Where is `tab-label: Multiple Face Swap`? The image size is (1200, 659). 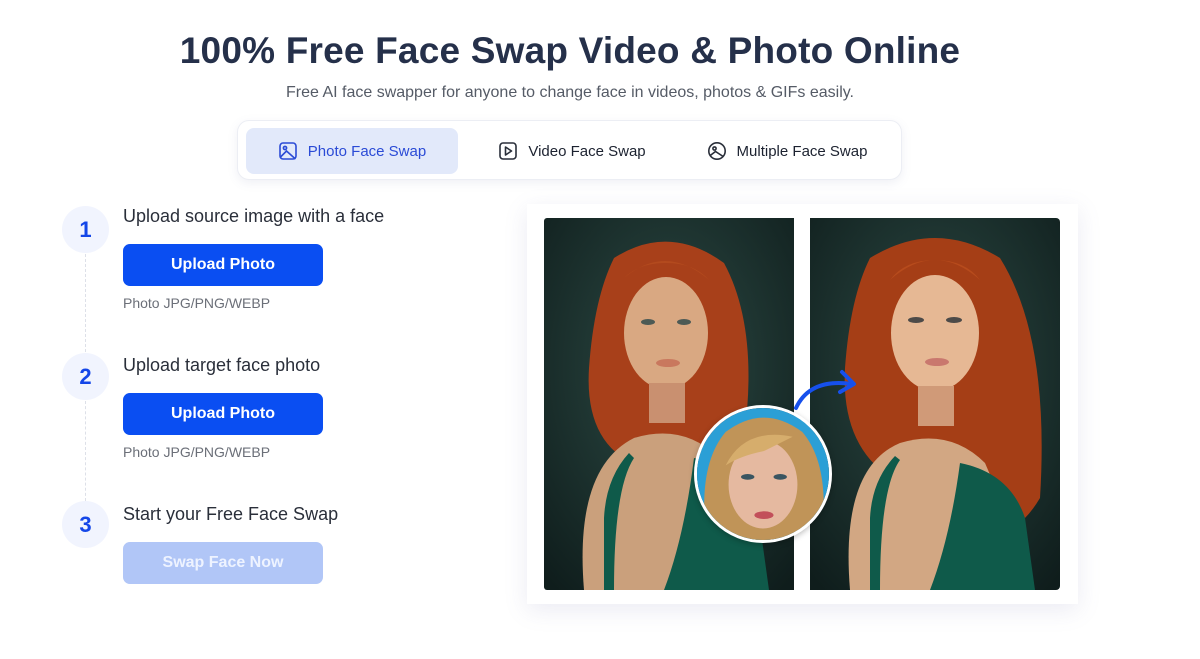
tab-label: Multiple Face Swap is located at coordinates (802, 151).